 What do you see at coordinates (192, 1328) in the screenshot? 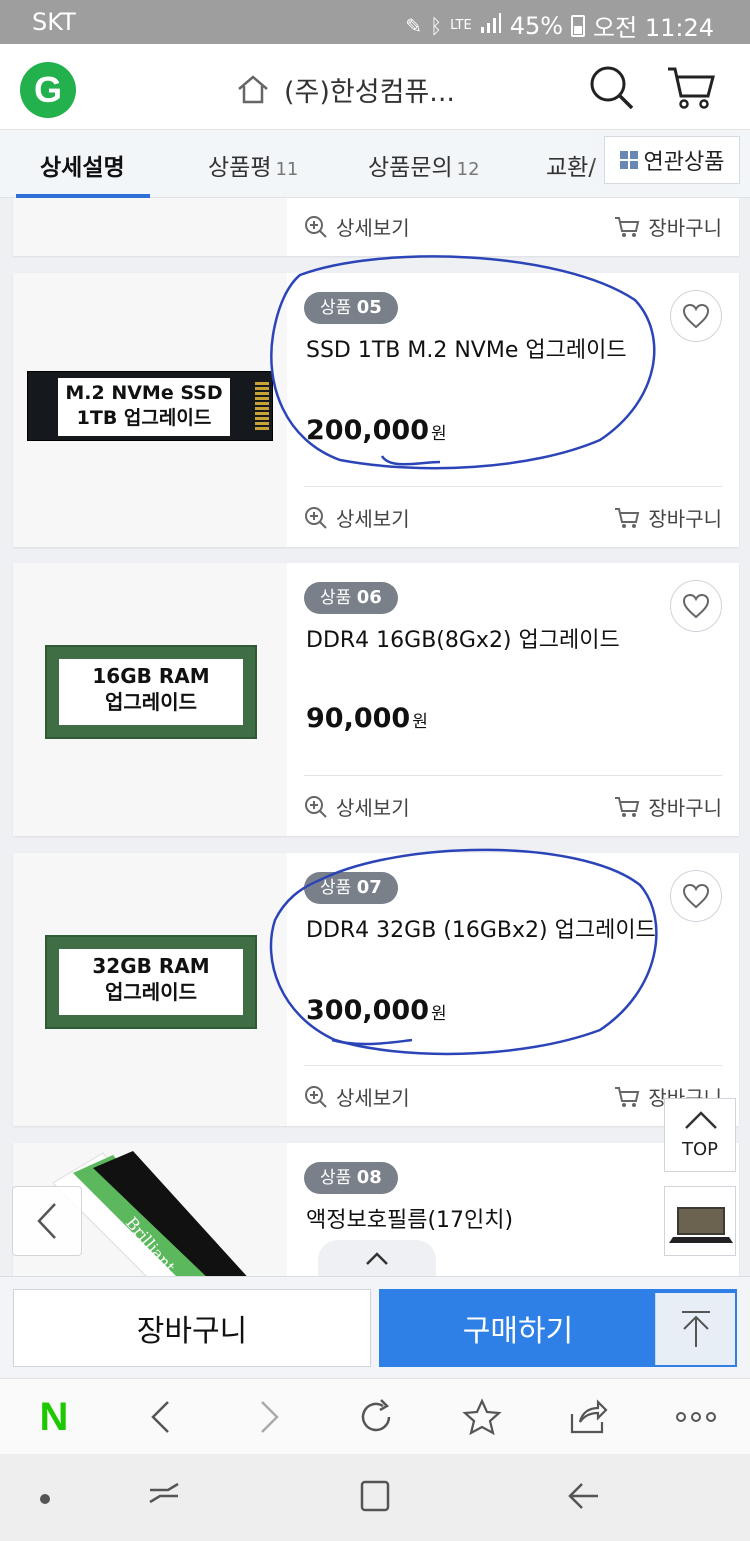
I see `add-to-cart-button: 장바구니` at bounding box center [192, 1328].